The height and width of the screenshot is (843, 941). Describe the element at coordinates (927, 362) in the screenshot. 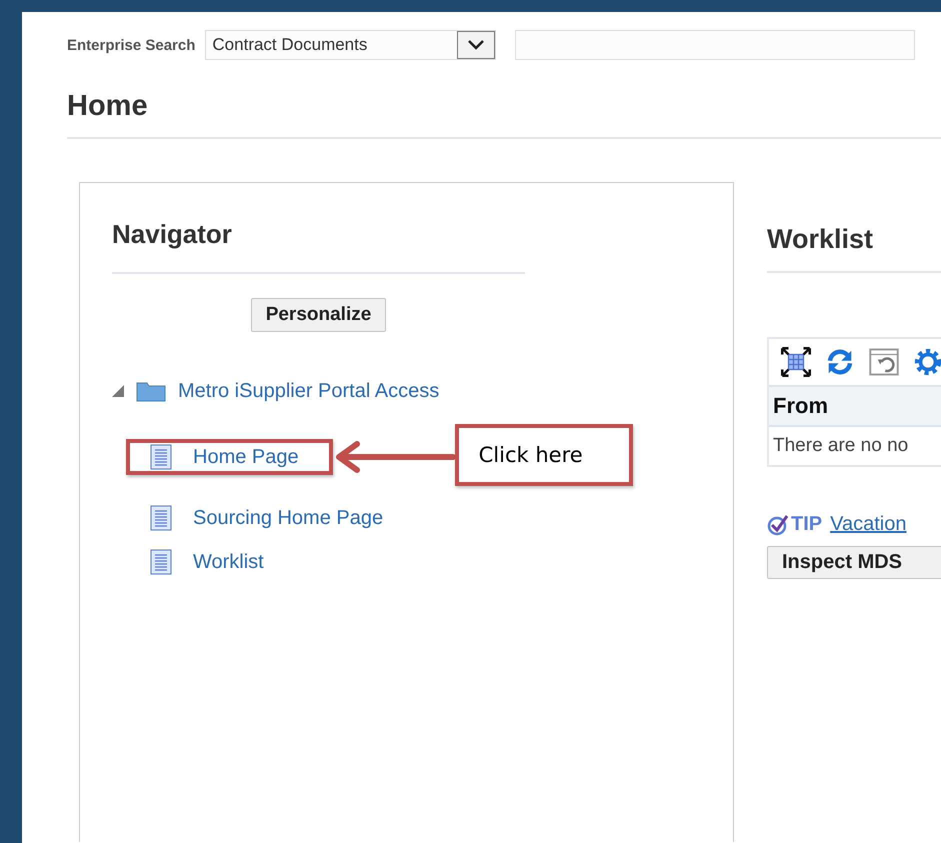

I see `settings-icon` at that location.